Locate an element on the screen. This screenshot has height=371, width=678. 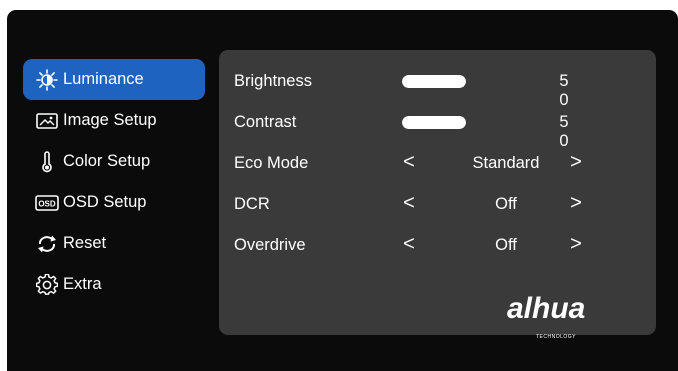
eco-mode-next-button: > is located at coordinates (576, 162).